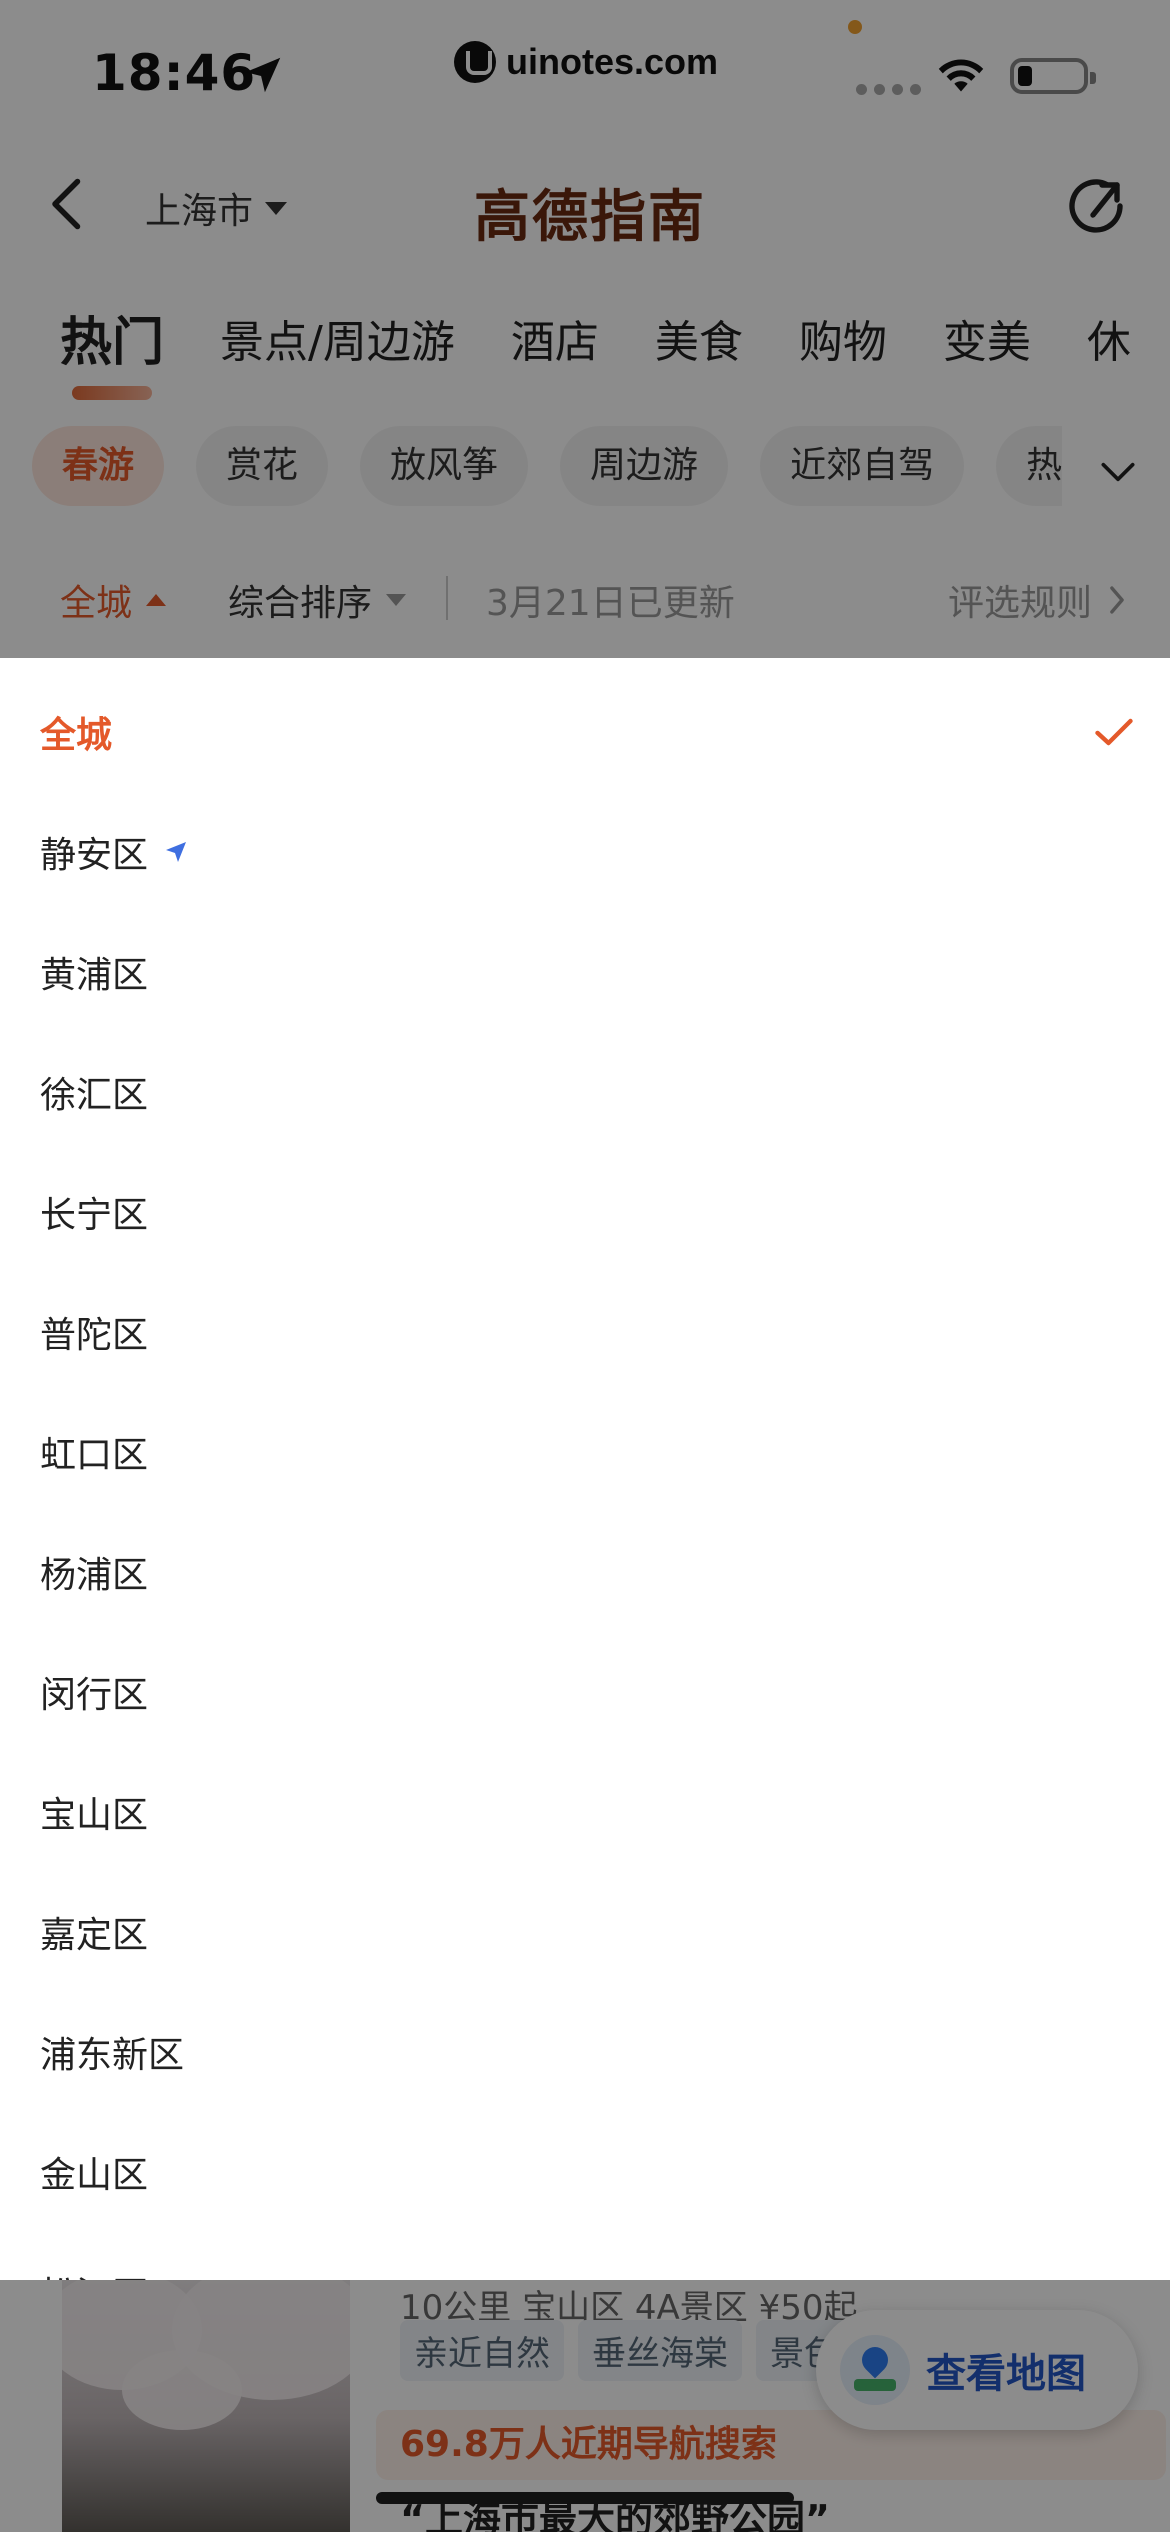  Describe the element at coordinates (585, 1212) in the screenshot. I see `district-option-changning: 长宁区` at that location.